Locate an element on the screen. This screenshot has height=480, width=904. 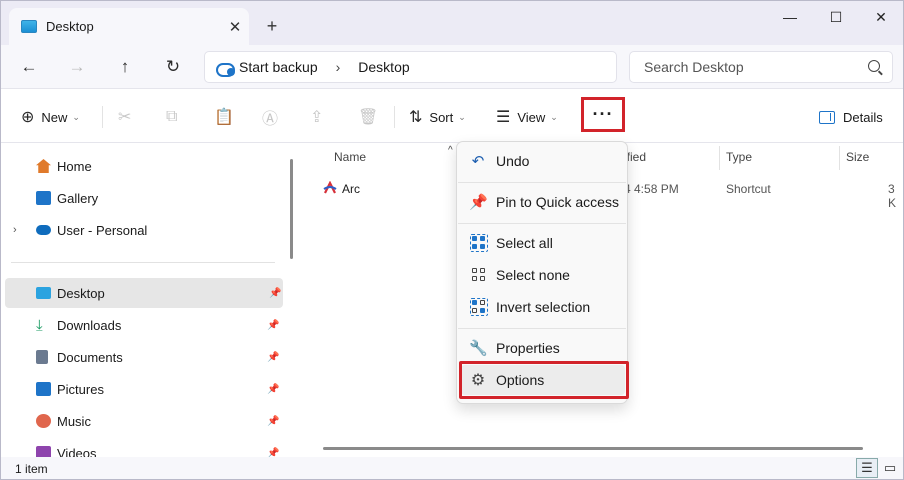
cut-icon: ✂ is located at coordinates (125, 117).